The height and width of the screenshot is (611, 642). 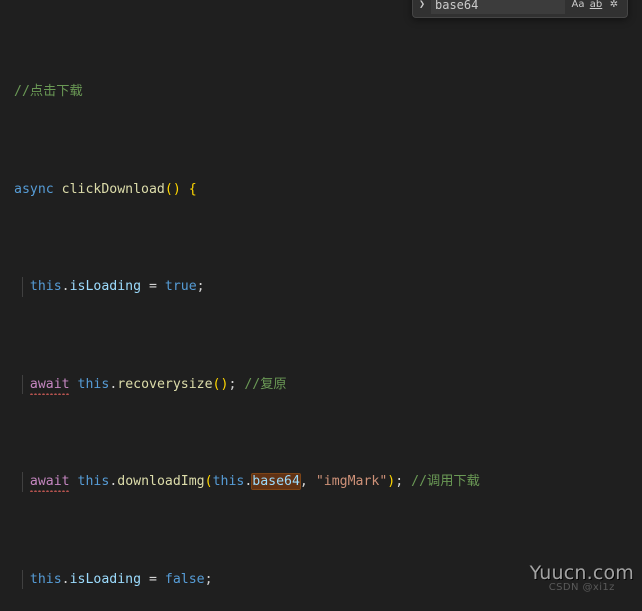 What do you see at coordinates (161, 481) in the screenshot?
I see `method-call: downloadImg` at bounding box center [161, 481].